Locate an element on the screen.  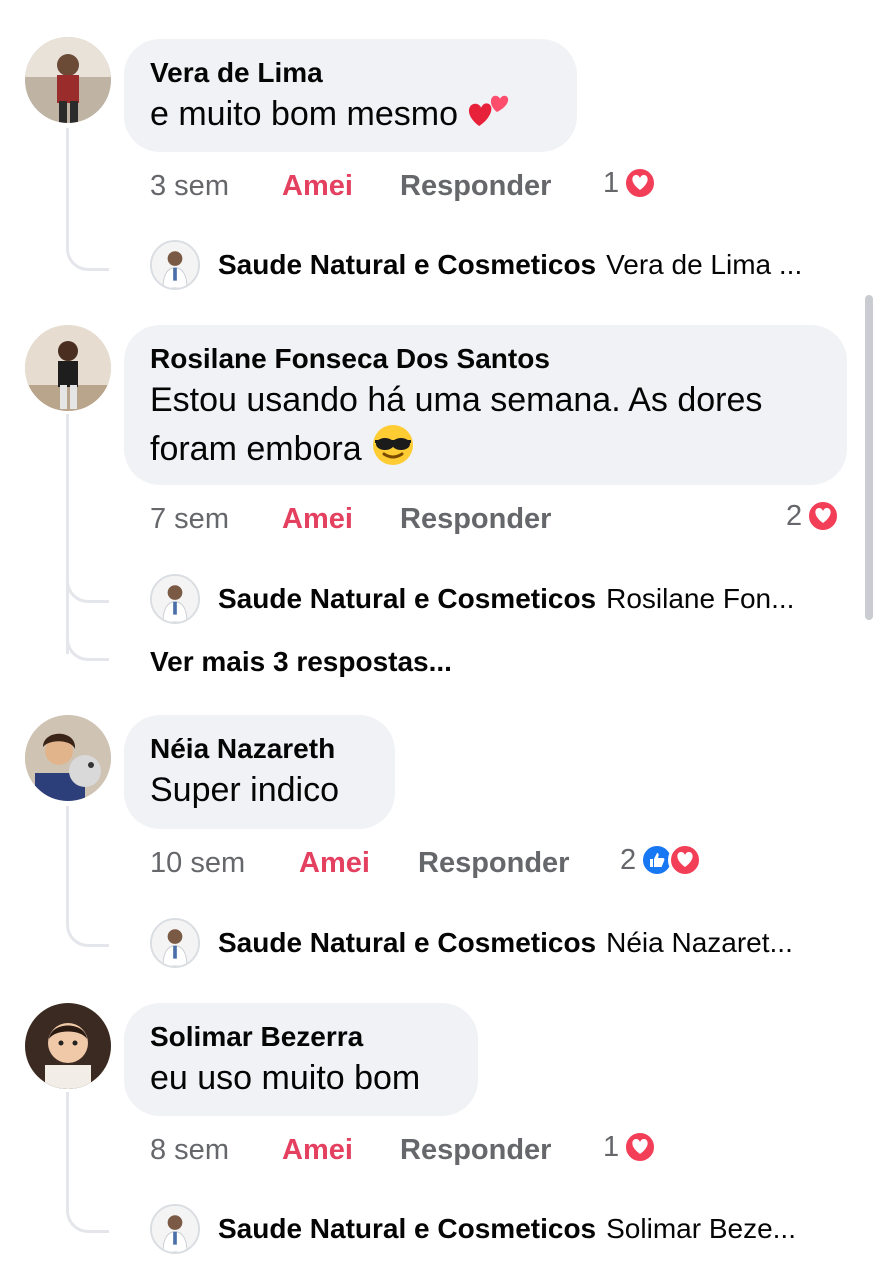
comment-time: 3 sem is located at coordinates (189, 186).